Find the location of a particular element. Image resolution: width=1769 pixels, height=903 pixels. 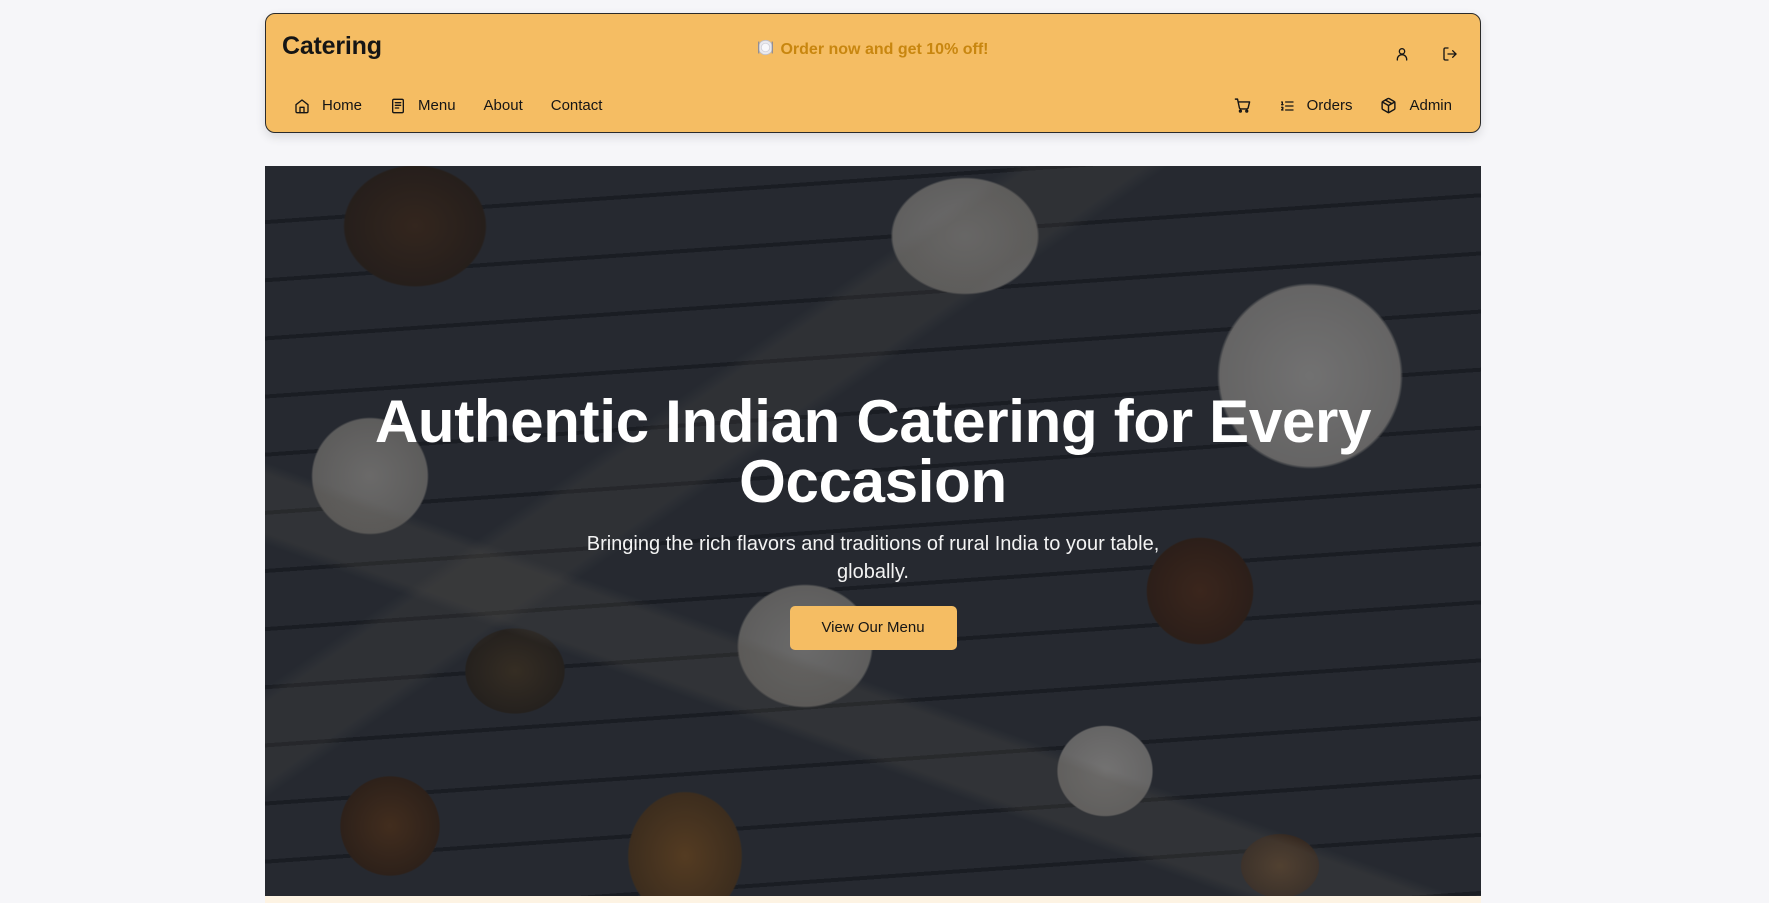

view-menu-button: View Our Menu is located at coordinates (873, 628).